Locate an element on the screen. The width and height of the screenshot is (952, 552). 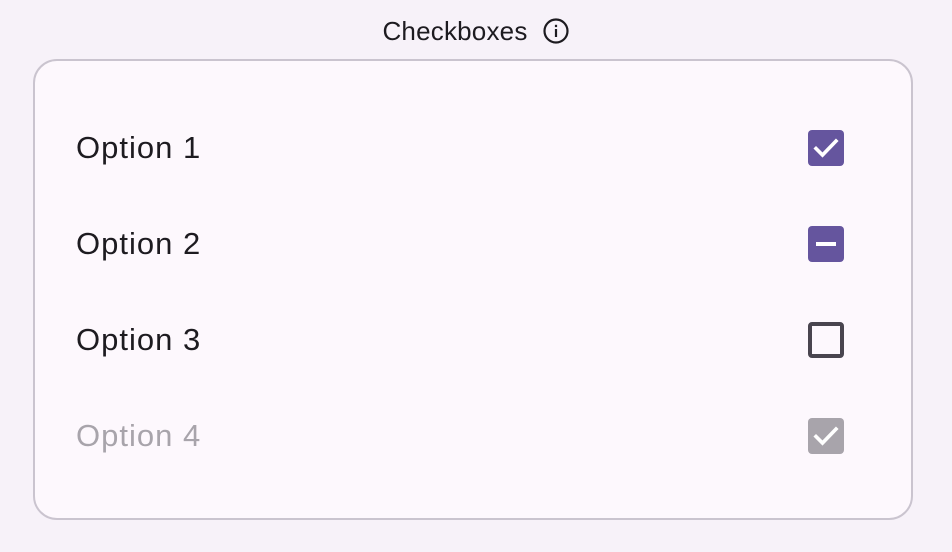
minus-icon is located at coordinates (826, 244).